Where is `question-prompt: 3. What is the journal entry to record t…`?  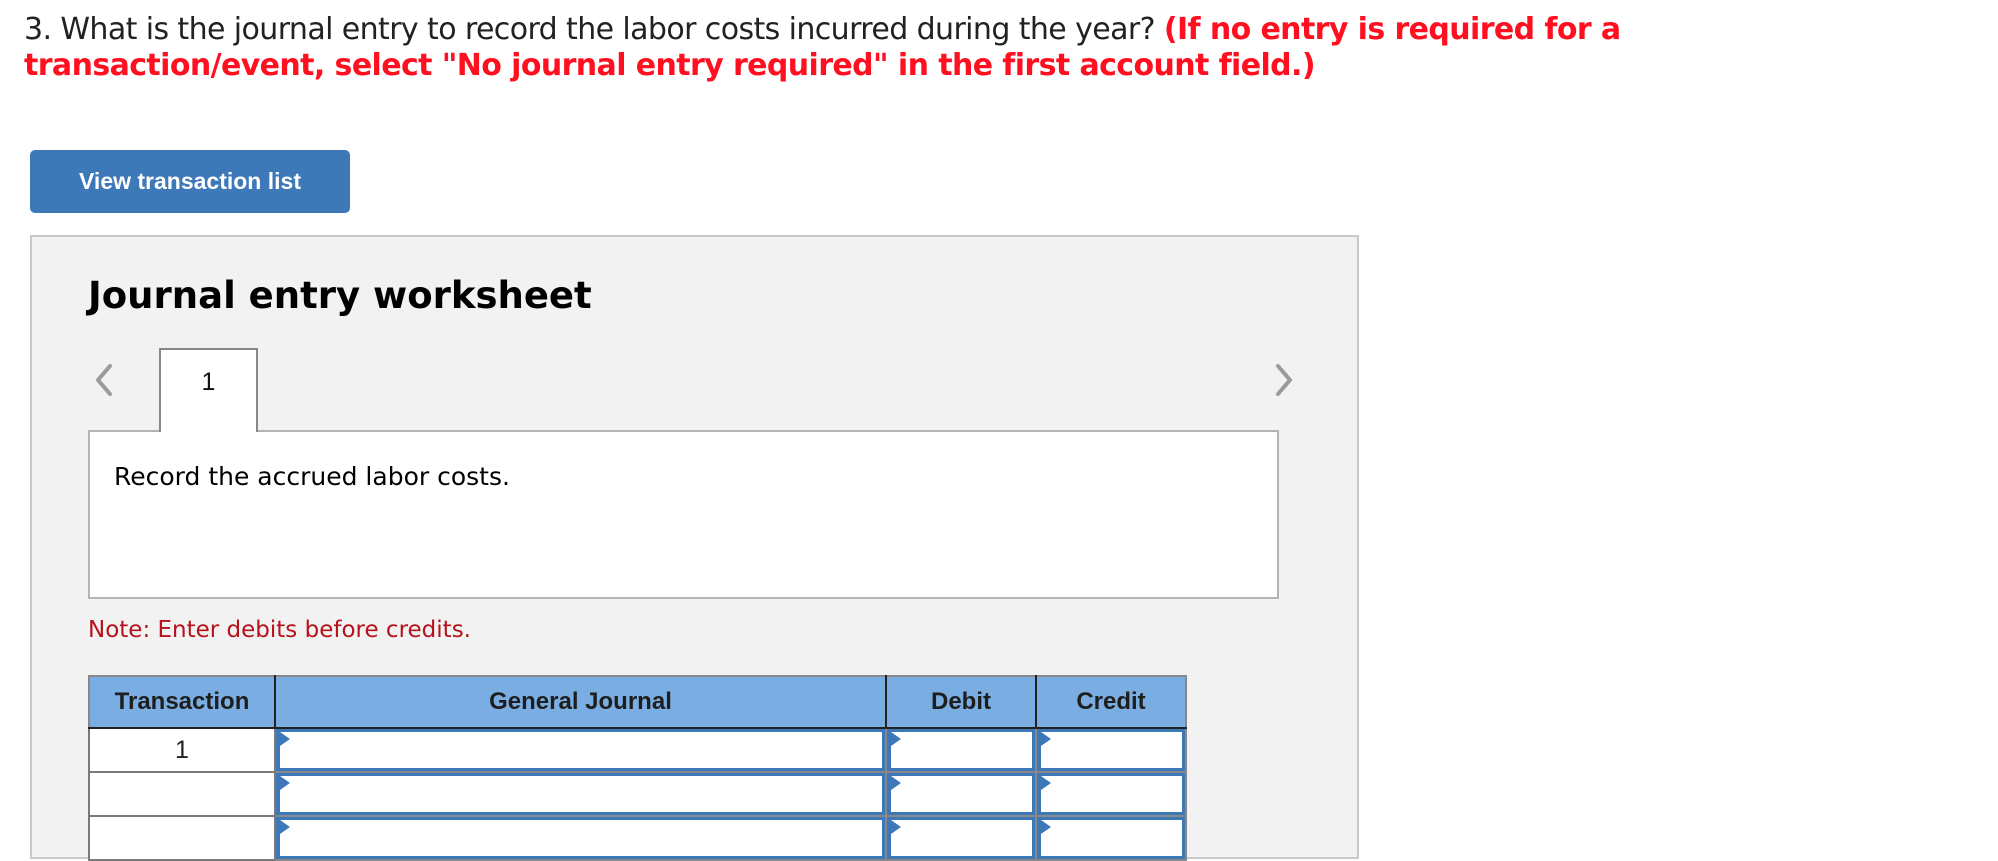
question-prompt: 3. What is the journal entry to record t… is located at coordinates (590, 29).